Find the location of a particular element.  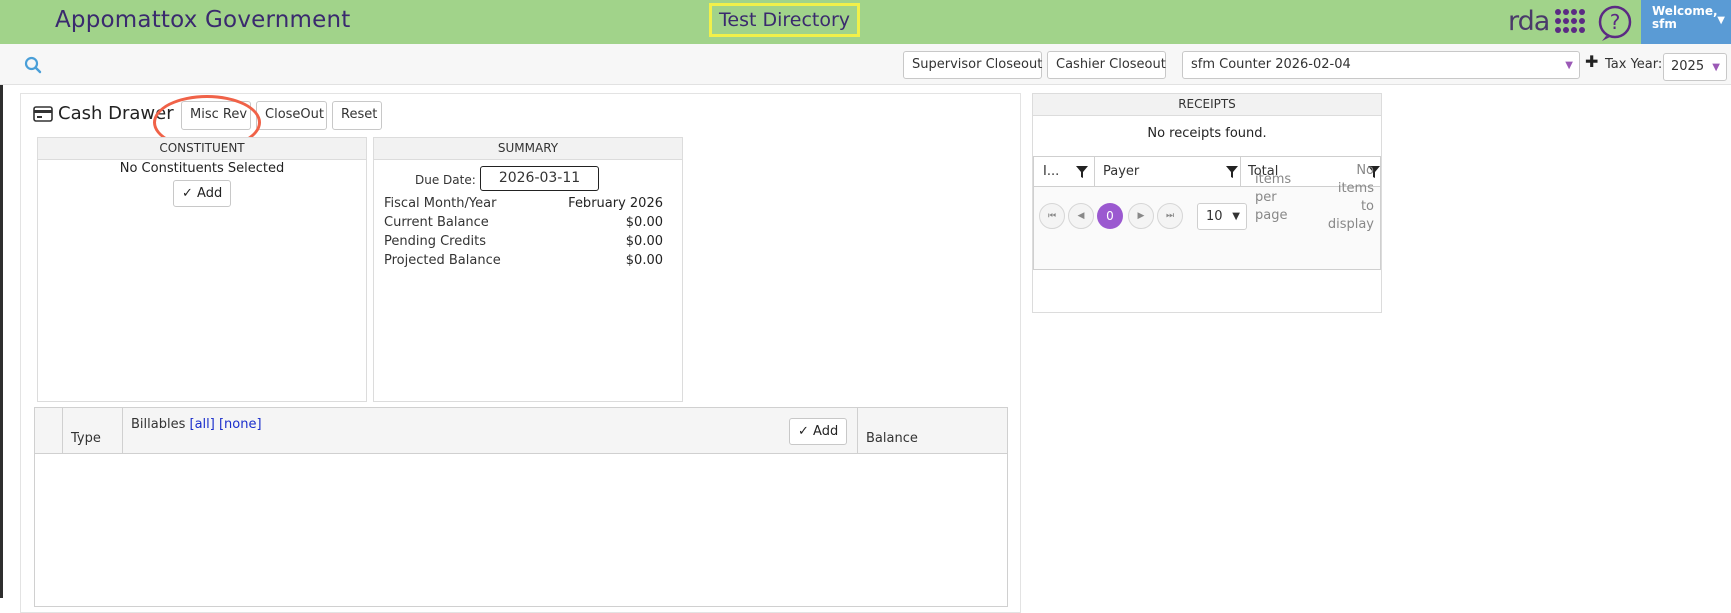

add-constituent-label: Add is located at coordinates (210, 193).